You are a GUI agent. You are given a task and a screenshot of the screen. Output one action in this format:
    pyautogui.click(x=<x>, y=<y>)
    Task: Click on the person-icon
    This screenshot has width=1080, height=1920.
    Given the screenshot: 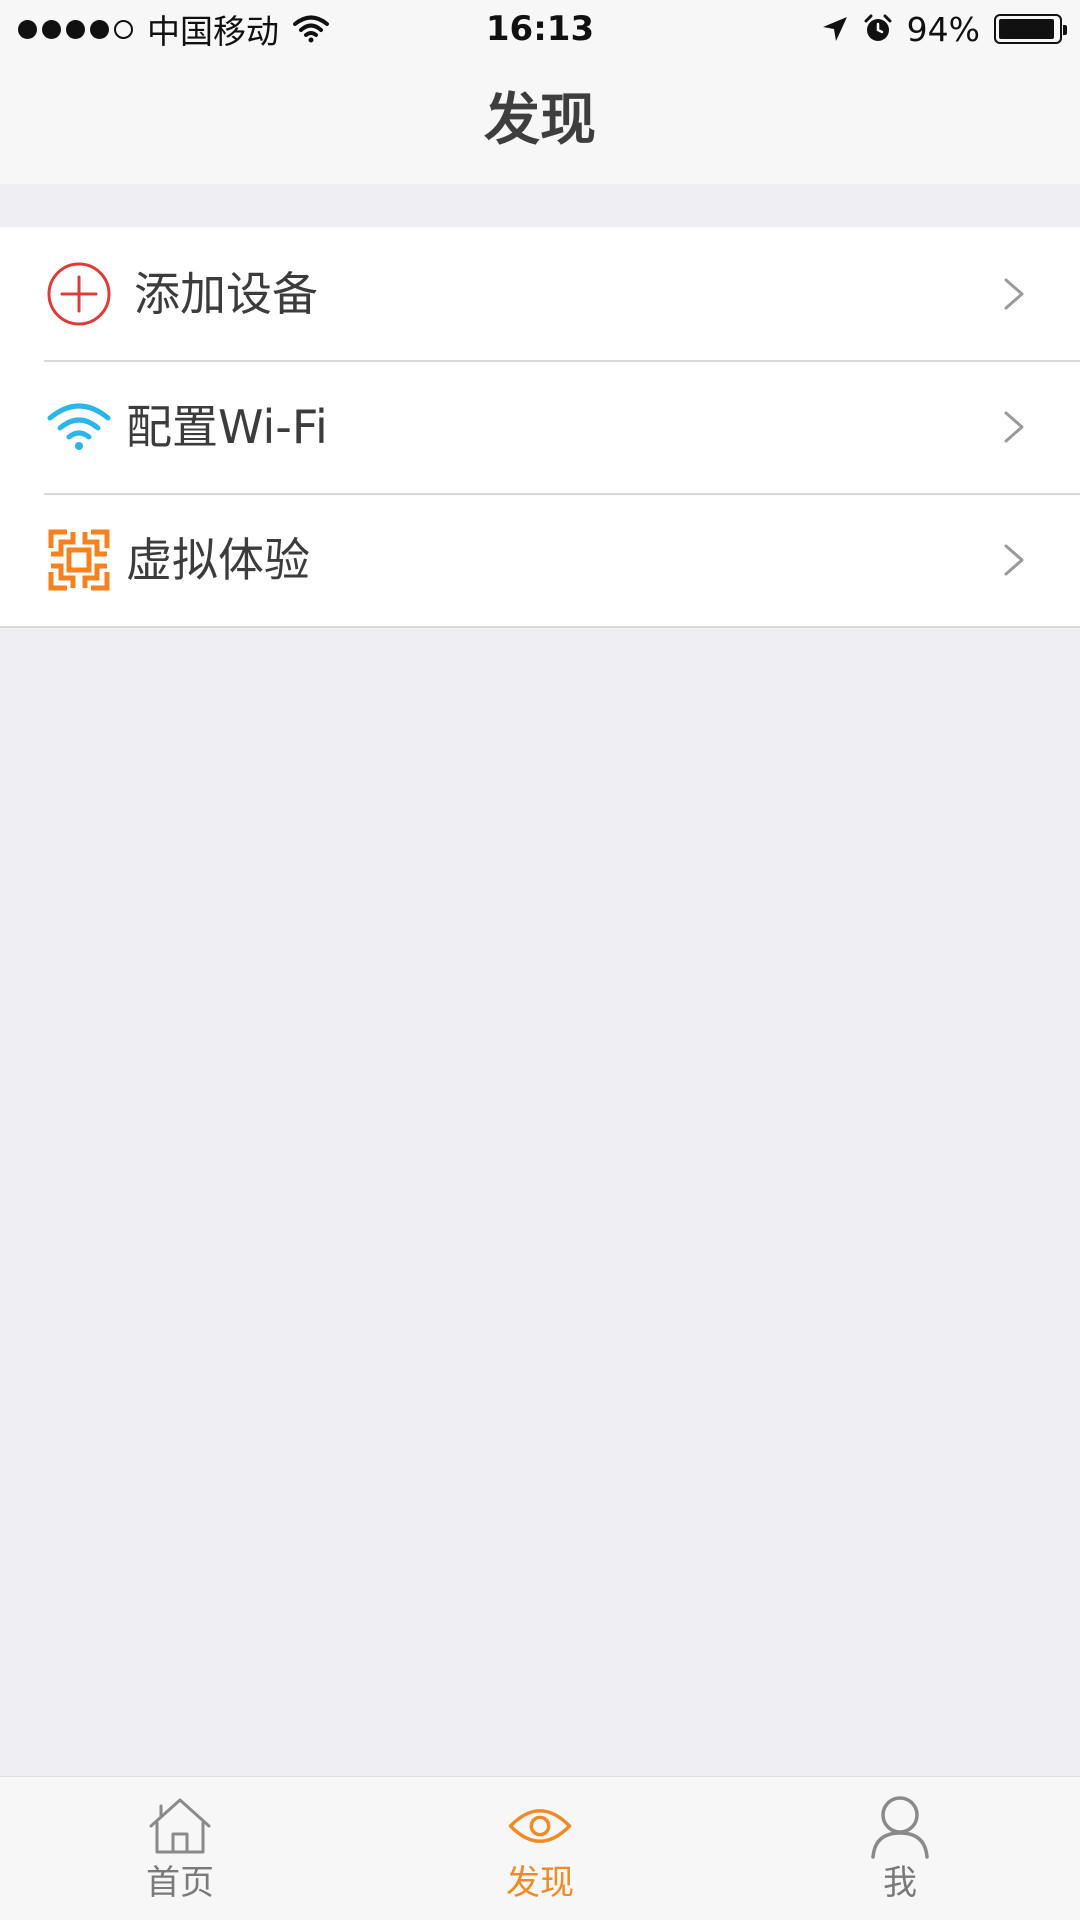 What is the action you would take?
    pyautogui.click(x=900, y=1826)
    